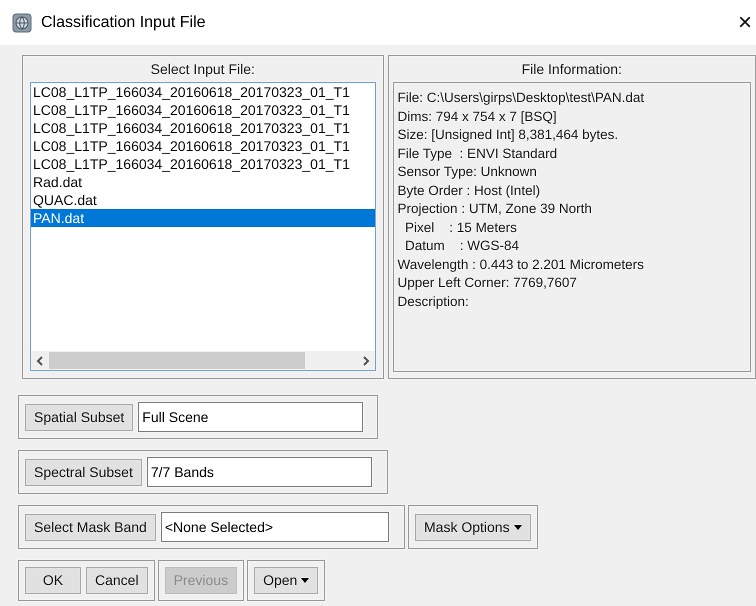 The height and width of the screenshot is (606, 756). What do you see at coordinates (747, 22) in the screenshot?
I see `close-button: ×` at bounding box center [747, 22].